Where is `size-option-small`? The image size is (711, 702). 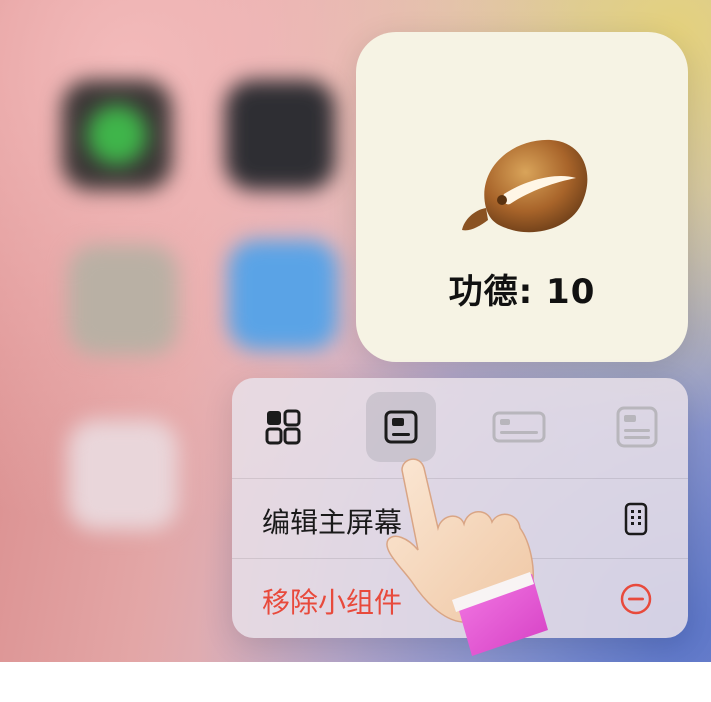 size-option-small is located at coordinates (283, 427).